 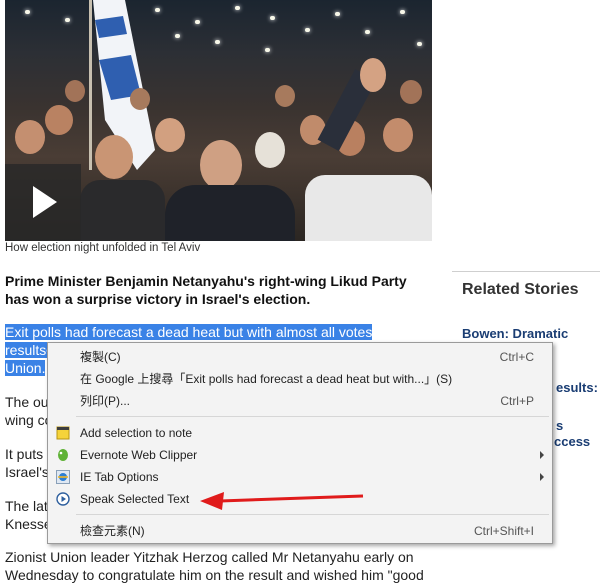 I want to click on shortcut-print: Ctrl+P, so click(x=517, y=401).